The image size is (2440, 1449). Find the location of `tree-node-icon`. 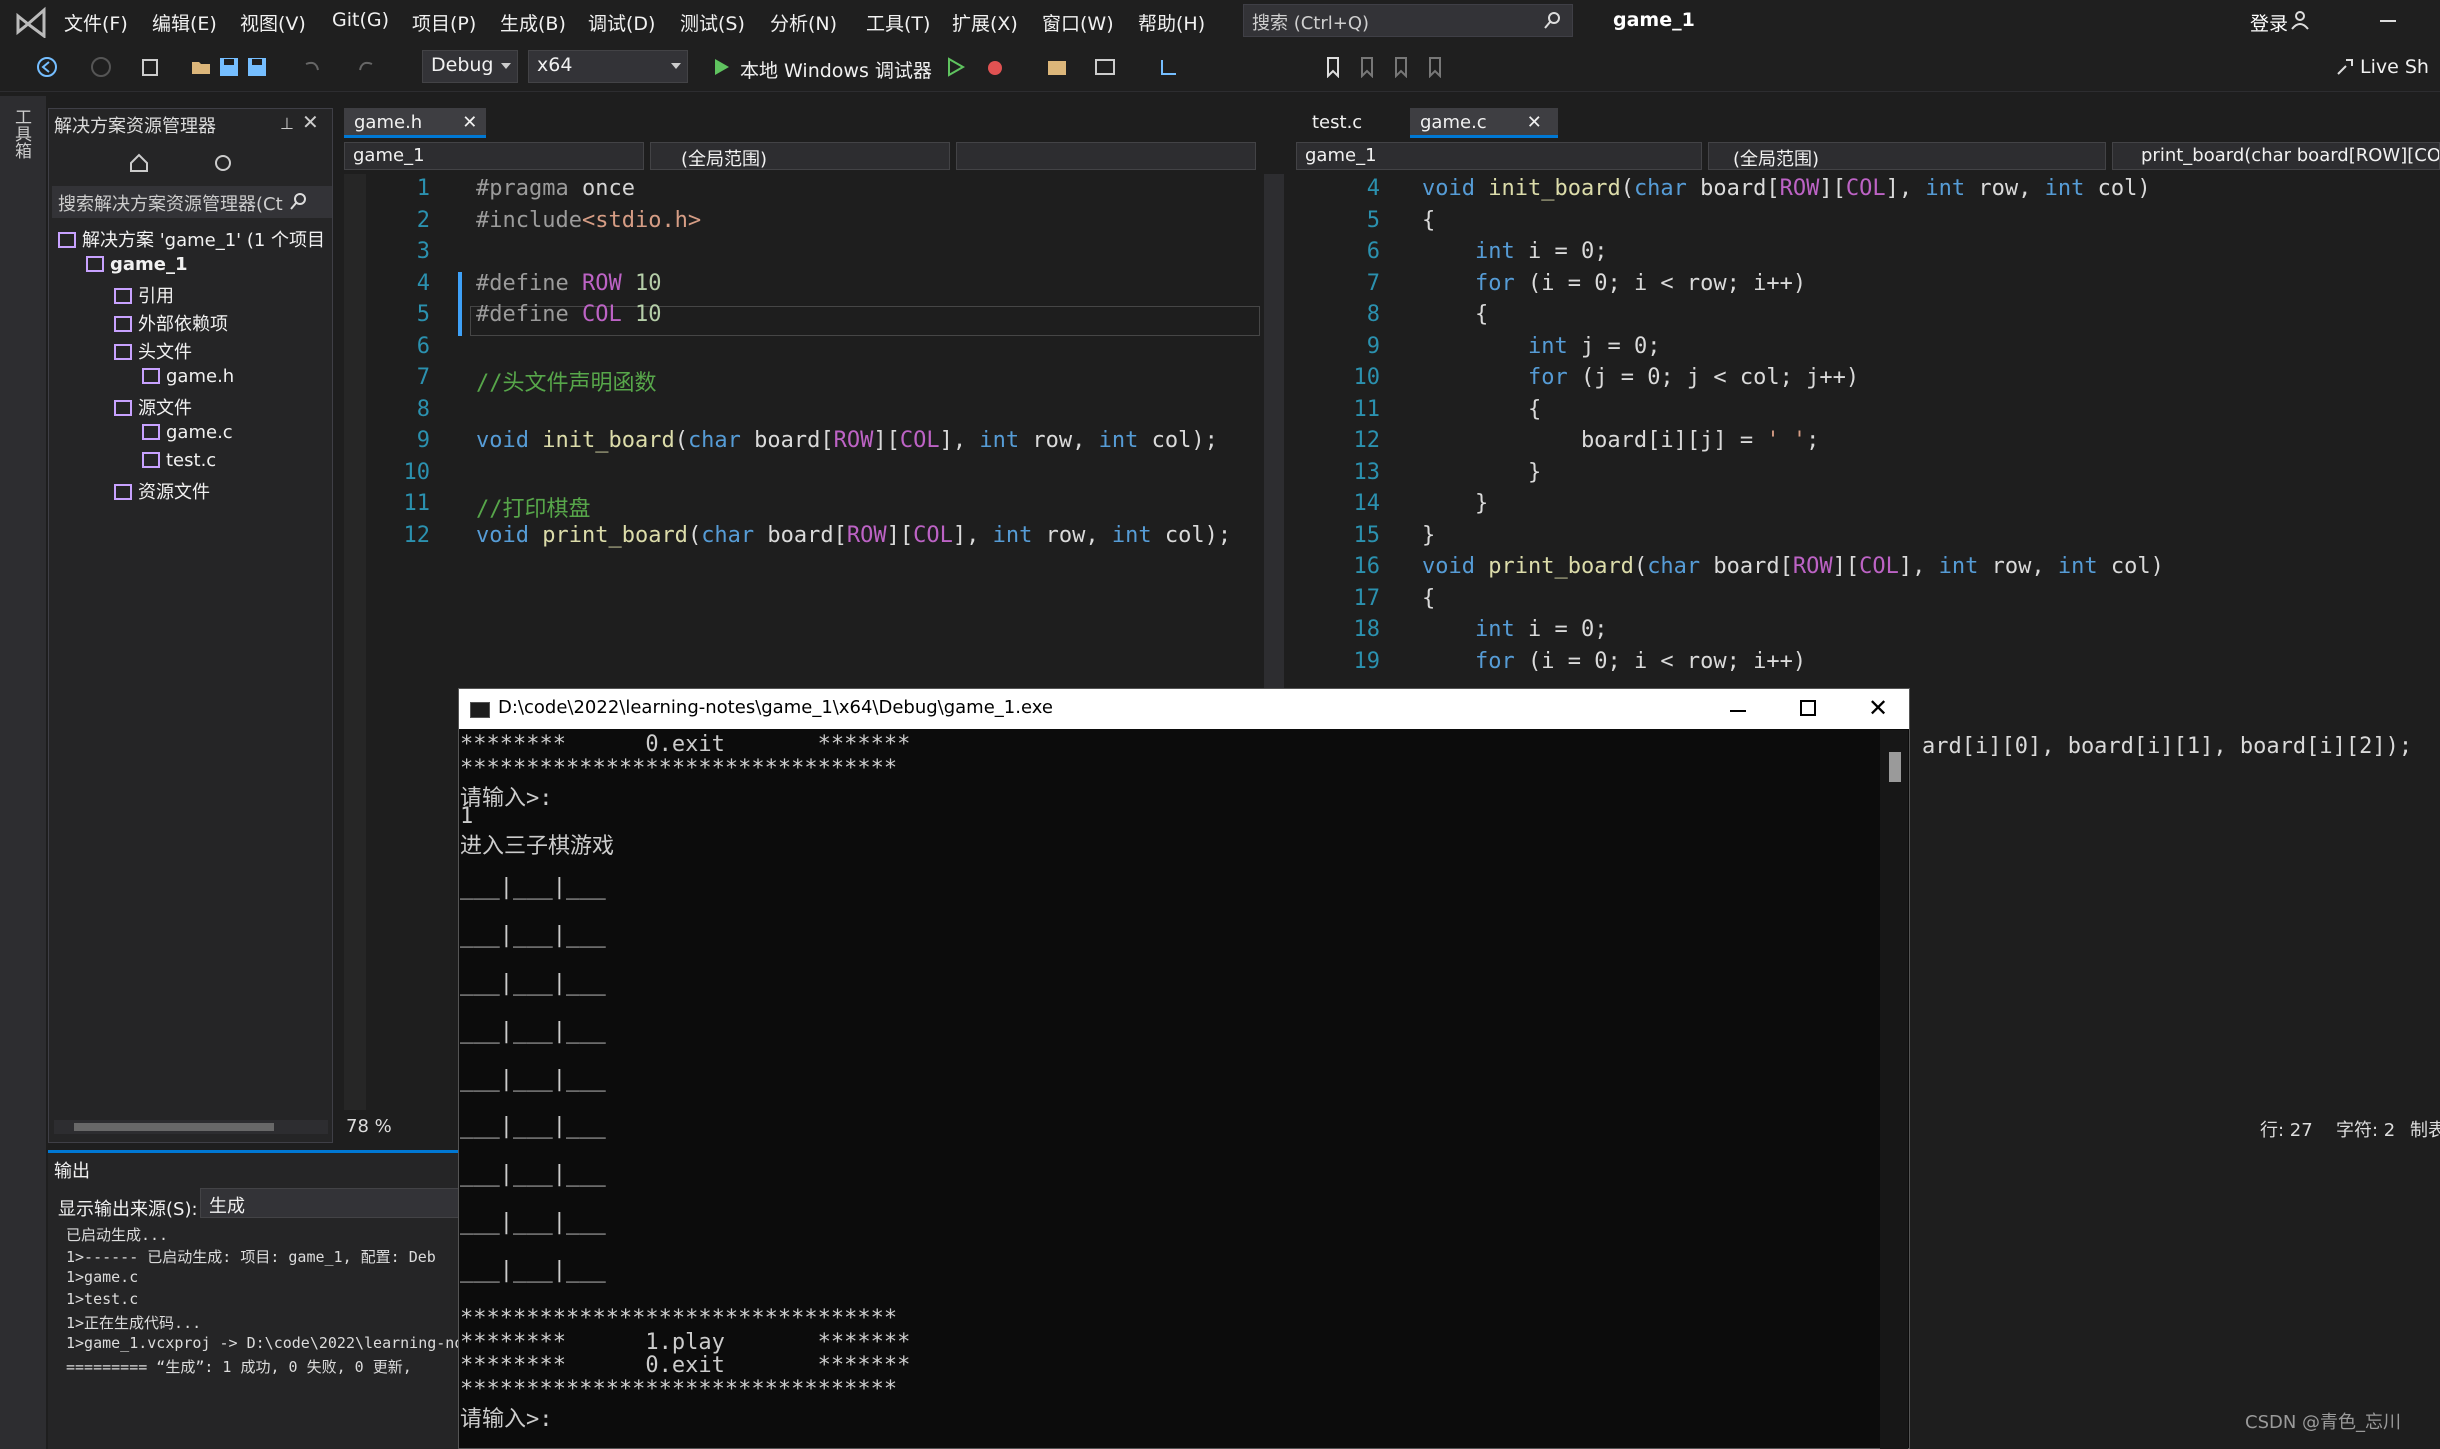

tree-node-icon is located at coordinates (151, 376).